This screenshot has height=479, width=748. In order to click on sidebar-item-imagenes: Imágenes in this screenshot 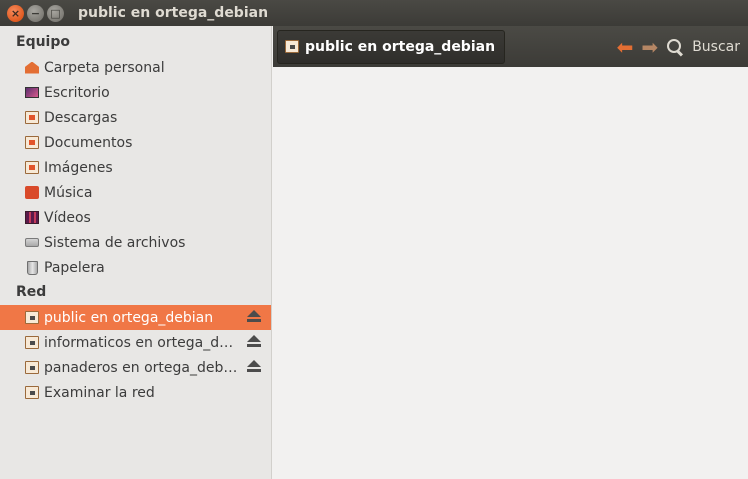, I will do `click(135, 167)`.